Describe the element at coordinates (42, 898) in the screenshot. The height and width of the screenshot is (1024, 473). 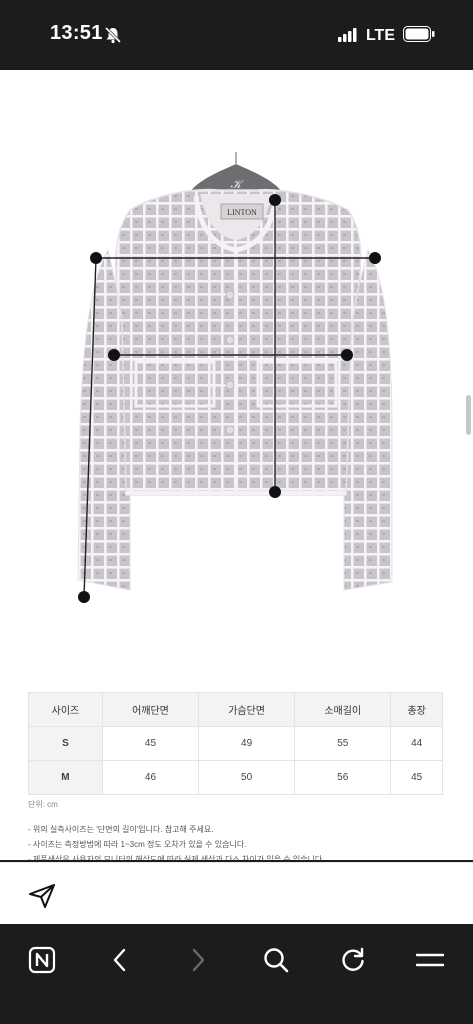
I see `send-icon` at that location.